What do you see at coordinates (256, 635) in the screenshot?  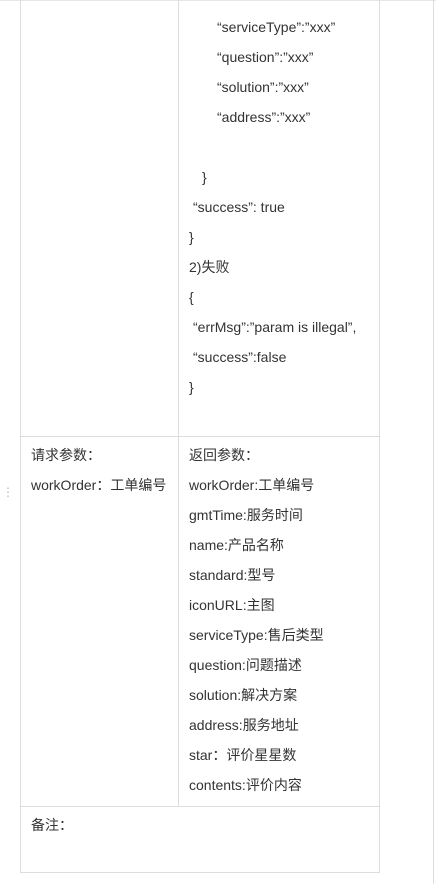 I see `return-param-item: serviceType:售后类型` at bounding box center [256, 635].